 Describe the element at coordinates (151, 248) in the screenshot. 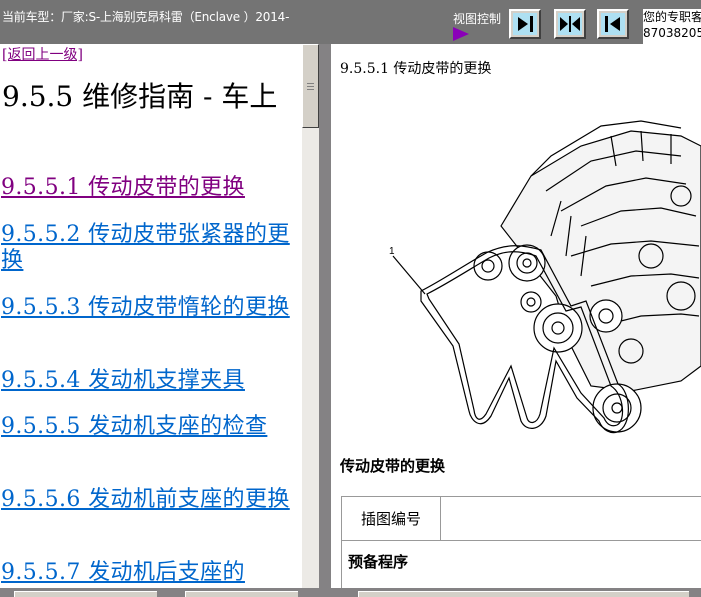

I see `toc-link-9-5-5-2: 9.5.5.2 传动皮带张紧器的更换` at that location.